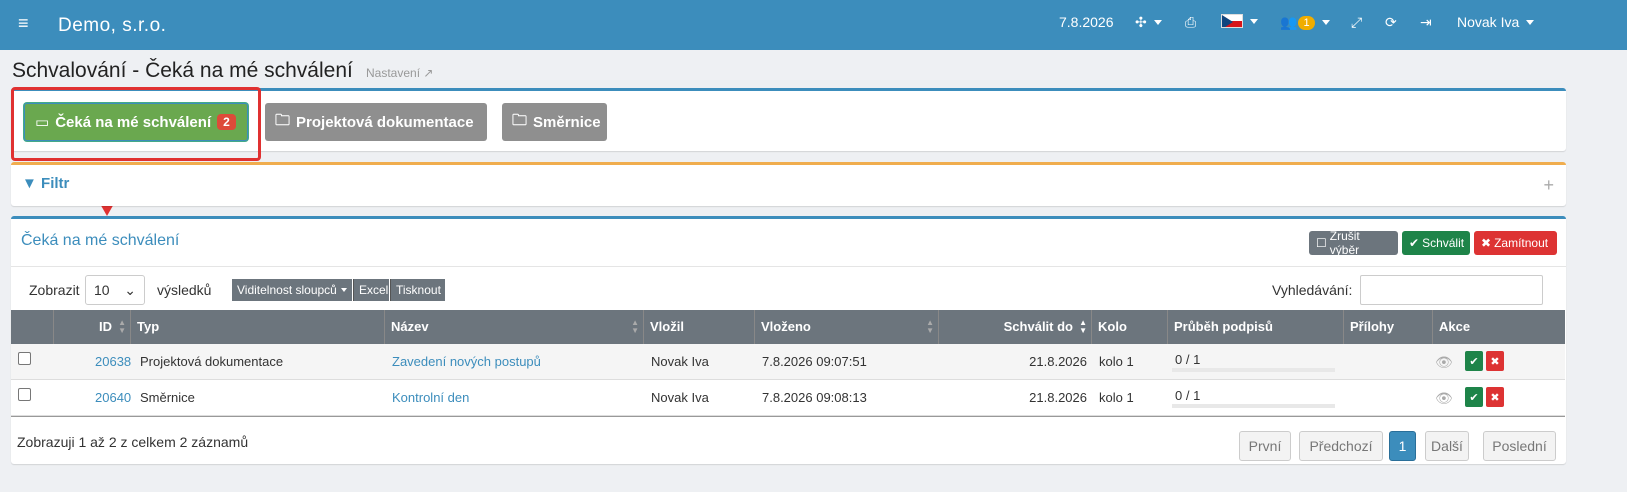 This screenshot has width=1627, height=492. Describe the element at coordinates (417, 290) in the screenshot. I see `print-button: Tisknout` at that location.